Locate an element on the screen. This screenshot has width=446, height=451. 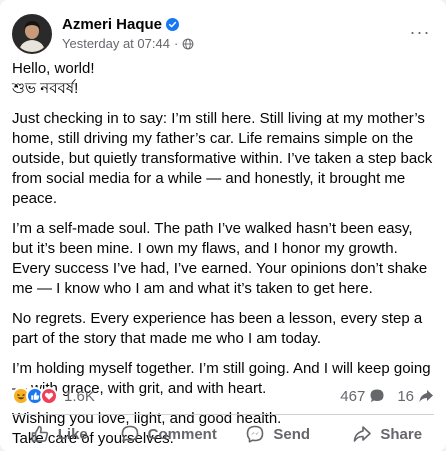
greeting-text: Hello, world! is located at coordinates (53, 68).